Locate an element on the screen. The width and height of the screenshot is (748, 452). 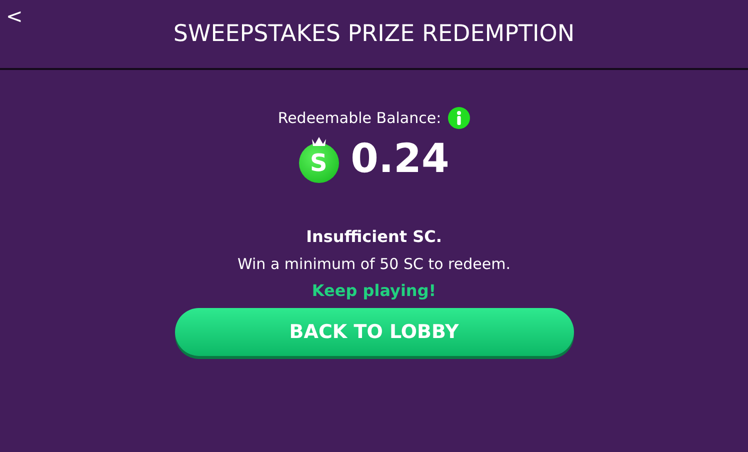
message-heading: Insufficient SC. is located at coordinates (374, 236).